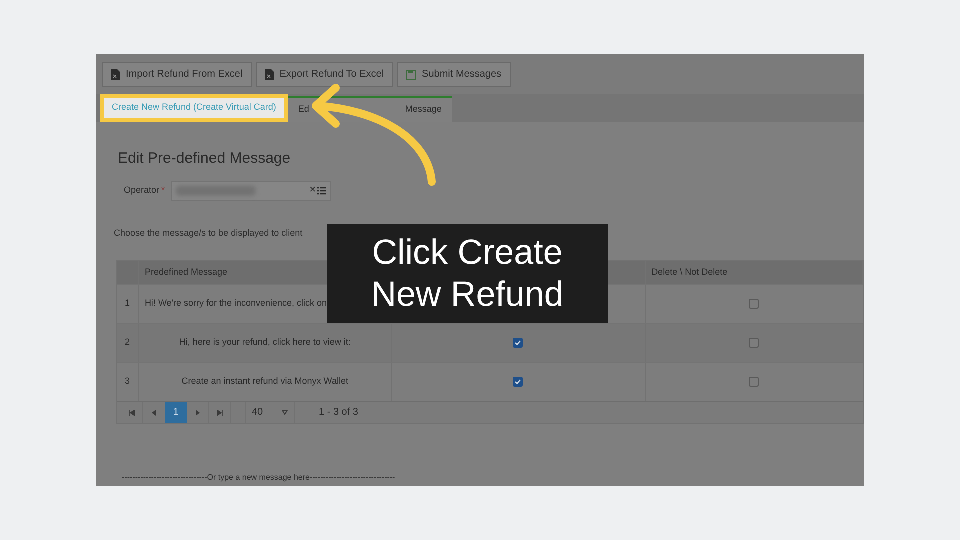 The image size is (960, 540). Describe the element at coordinates (127, 303) in the screenshot. I see `row-number: 1` at that location.